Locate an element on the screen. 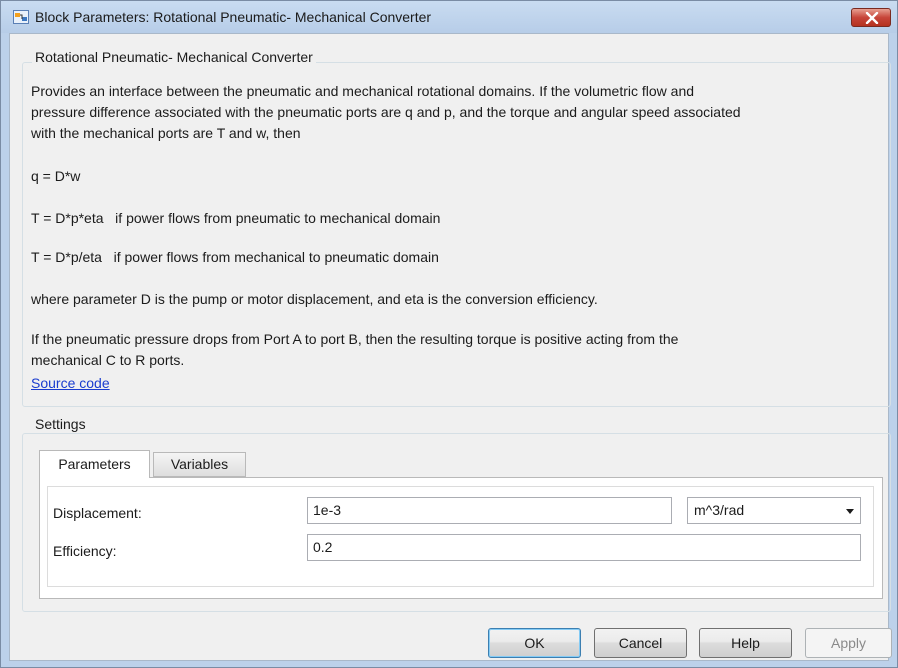 The image size is (898, 668). help-button: Help is located at coordinates (745, 643).